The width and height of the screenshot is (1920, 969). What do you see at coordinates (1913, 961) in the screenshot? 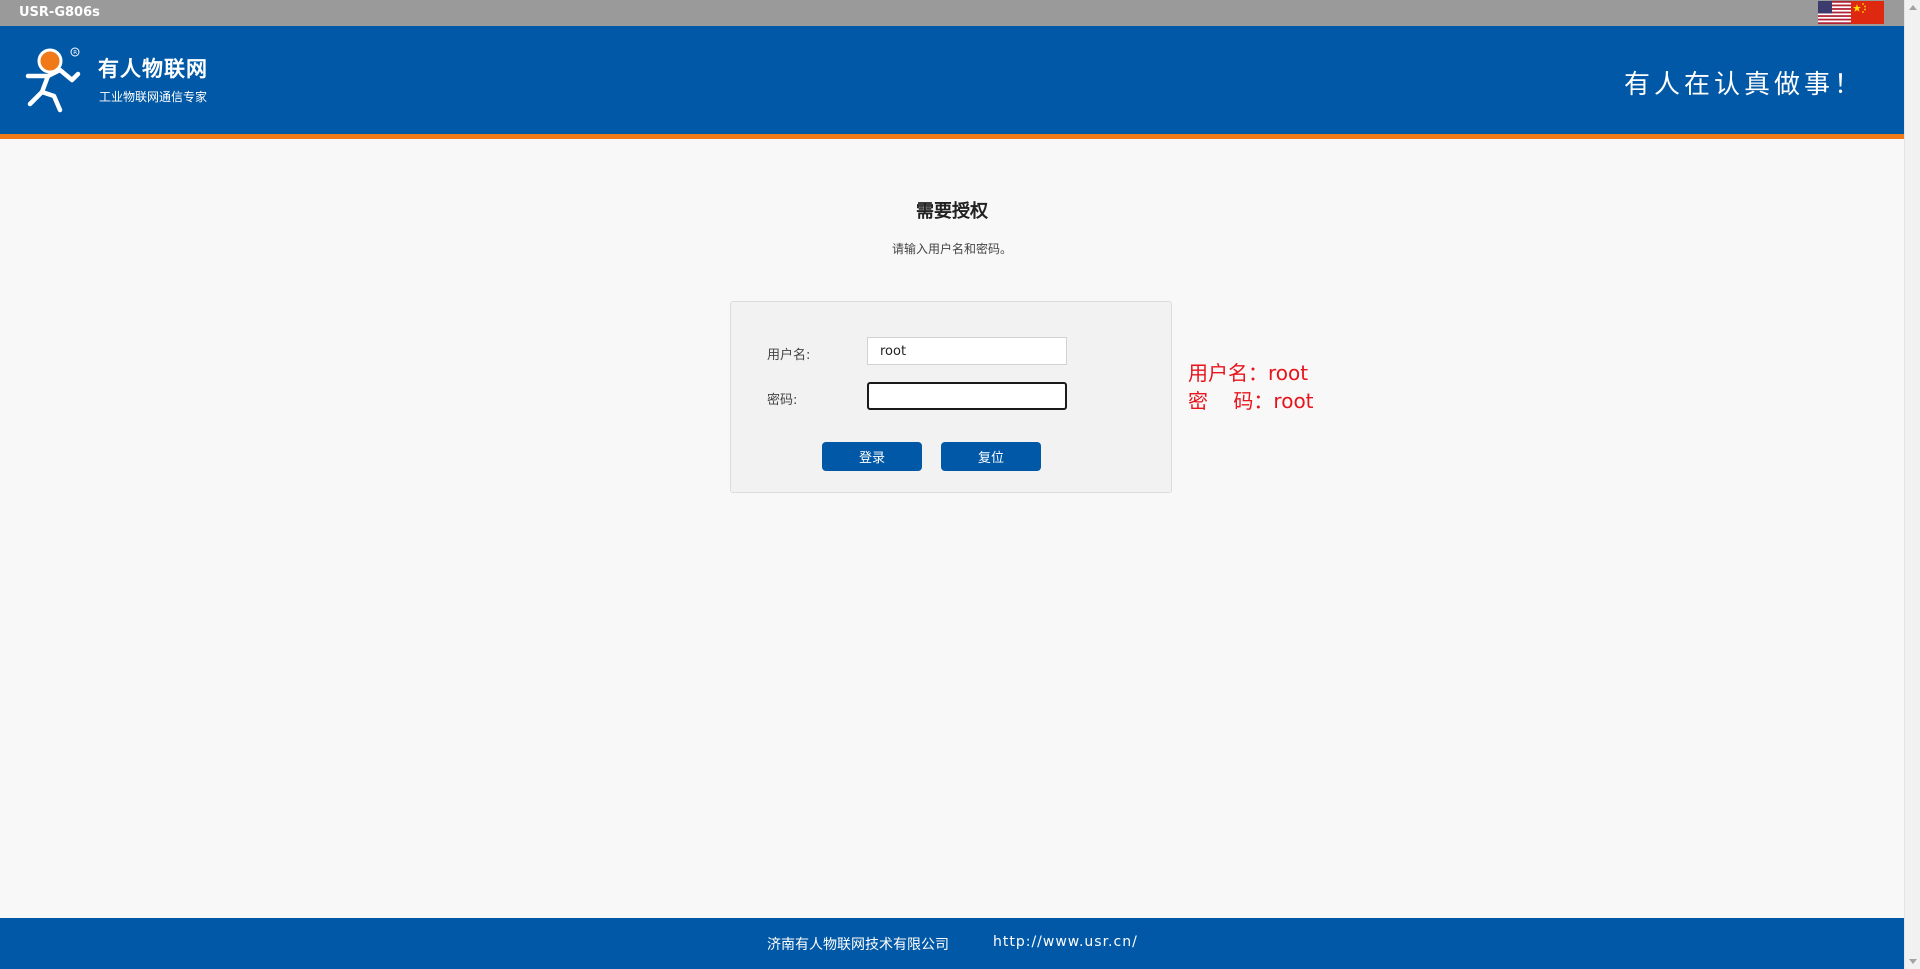
I see `scroll-down-icon` at bounding box center [1913, 961].